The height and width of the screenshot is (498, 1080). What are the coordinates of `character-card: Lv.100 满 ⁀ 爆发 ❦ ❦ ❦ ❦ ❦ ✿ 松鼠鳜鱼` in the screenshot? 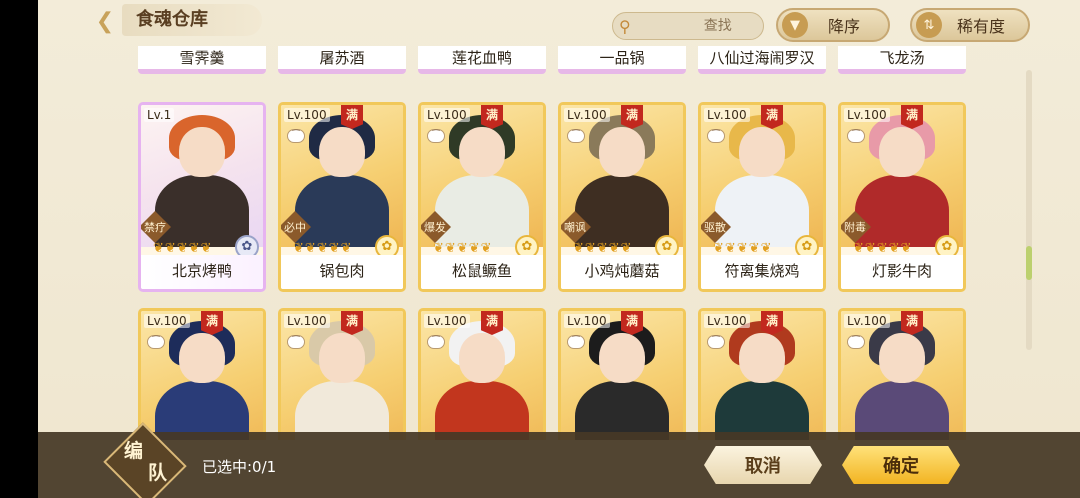 It's located at (482, 197).